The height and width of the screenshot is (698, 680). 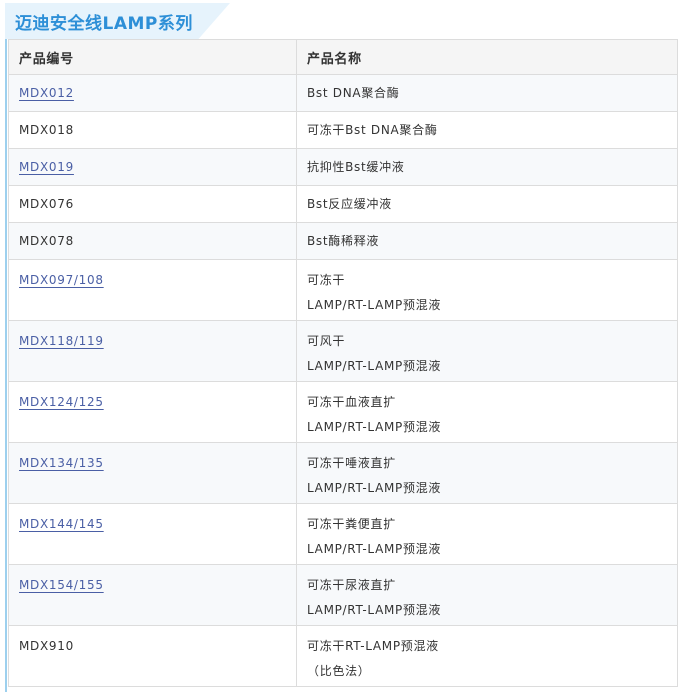 I want to click on product-name-cell: 抗抑性Bst缓冲液, so click(x=487, y=167).